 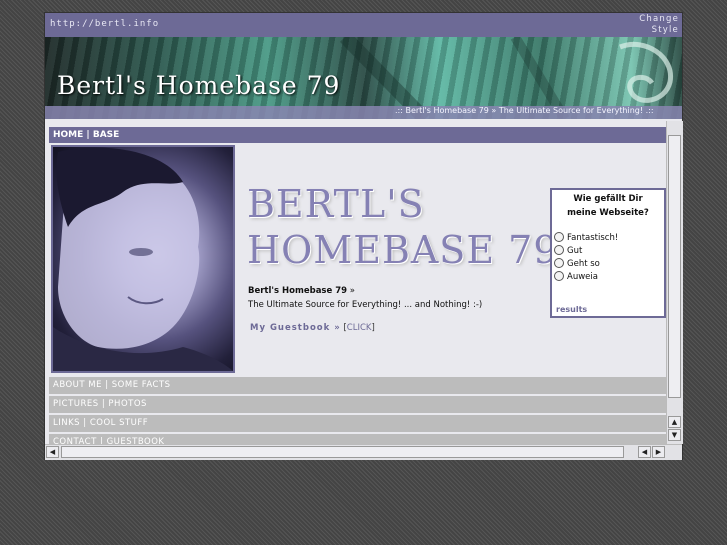 I want to click on click-link: CLICK, so click(x=359, y=328).